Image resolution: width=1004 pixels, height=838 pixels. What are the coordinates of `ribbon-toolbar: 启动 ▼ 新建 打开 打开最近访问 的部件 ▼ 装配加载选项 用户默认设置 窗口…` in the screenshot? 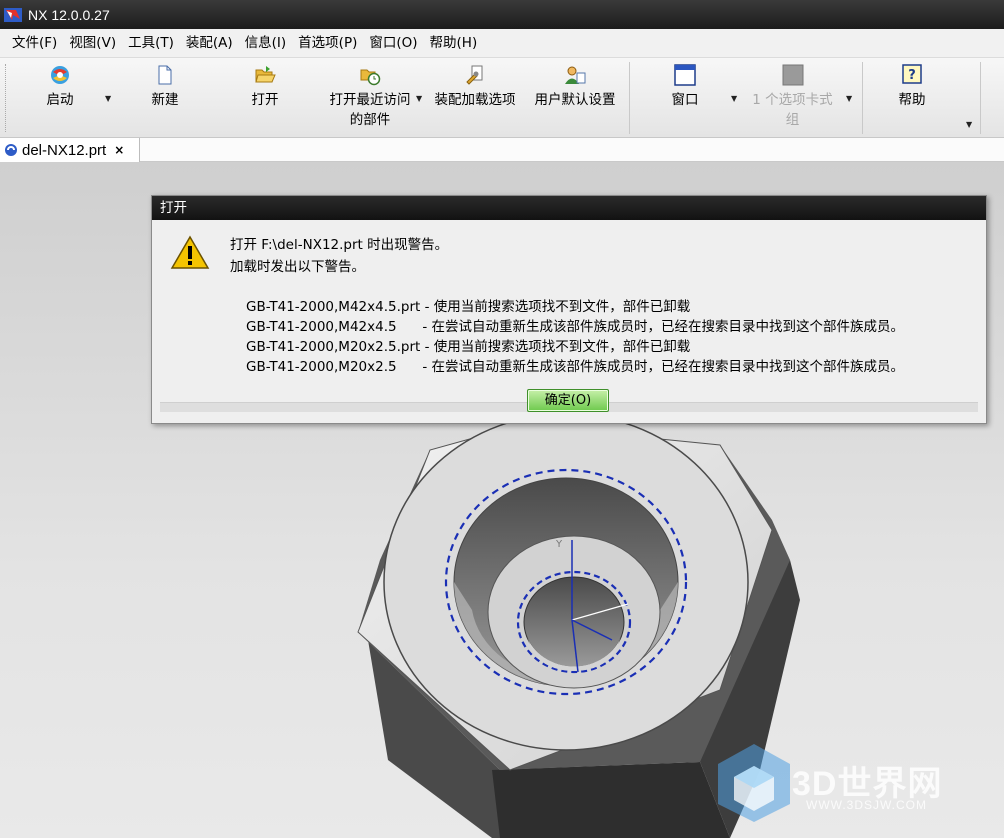 It's located at (502, 98).